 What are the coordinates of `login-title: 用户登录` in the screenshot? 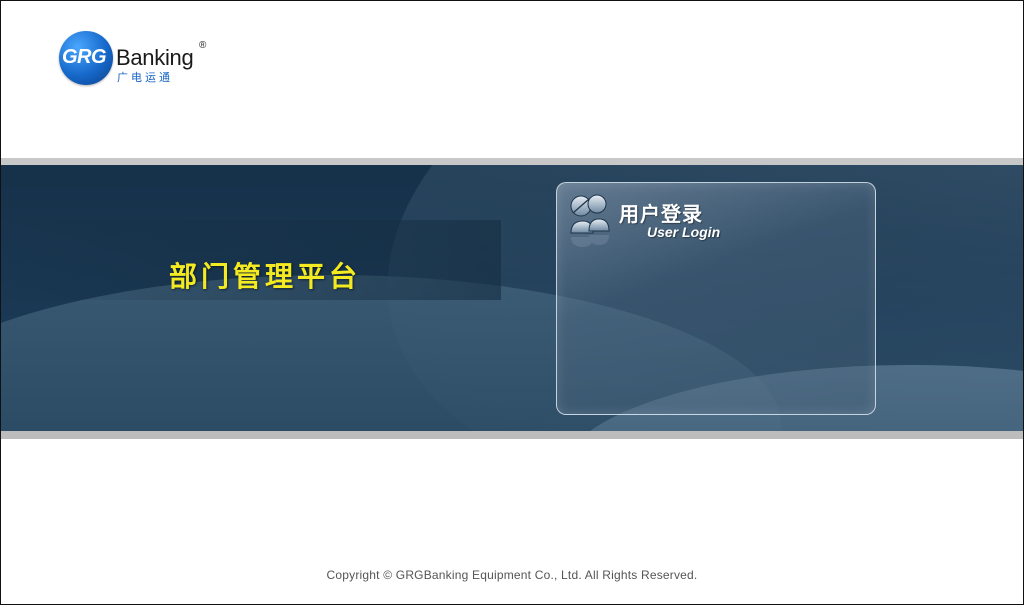 It's located at (661, 214).